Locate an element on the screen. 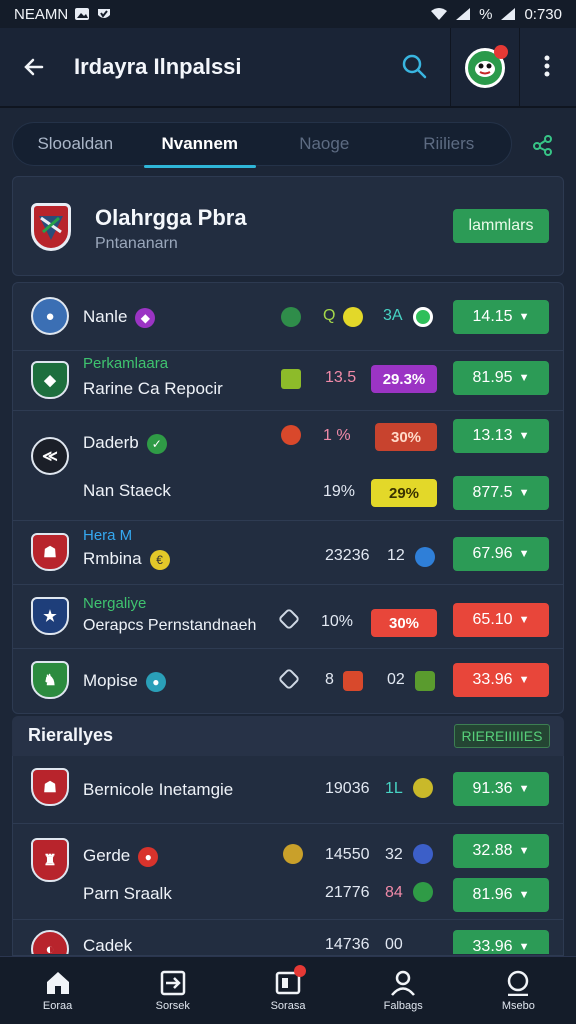 This screenshot has height=1024, width=576. search-icon is located at coordinates (414, 66).